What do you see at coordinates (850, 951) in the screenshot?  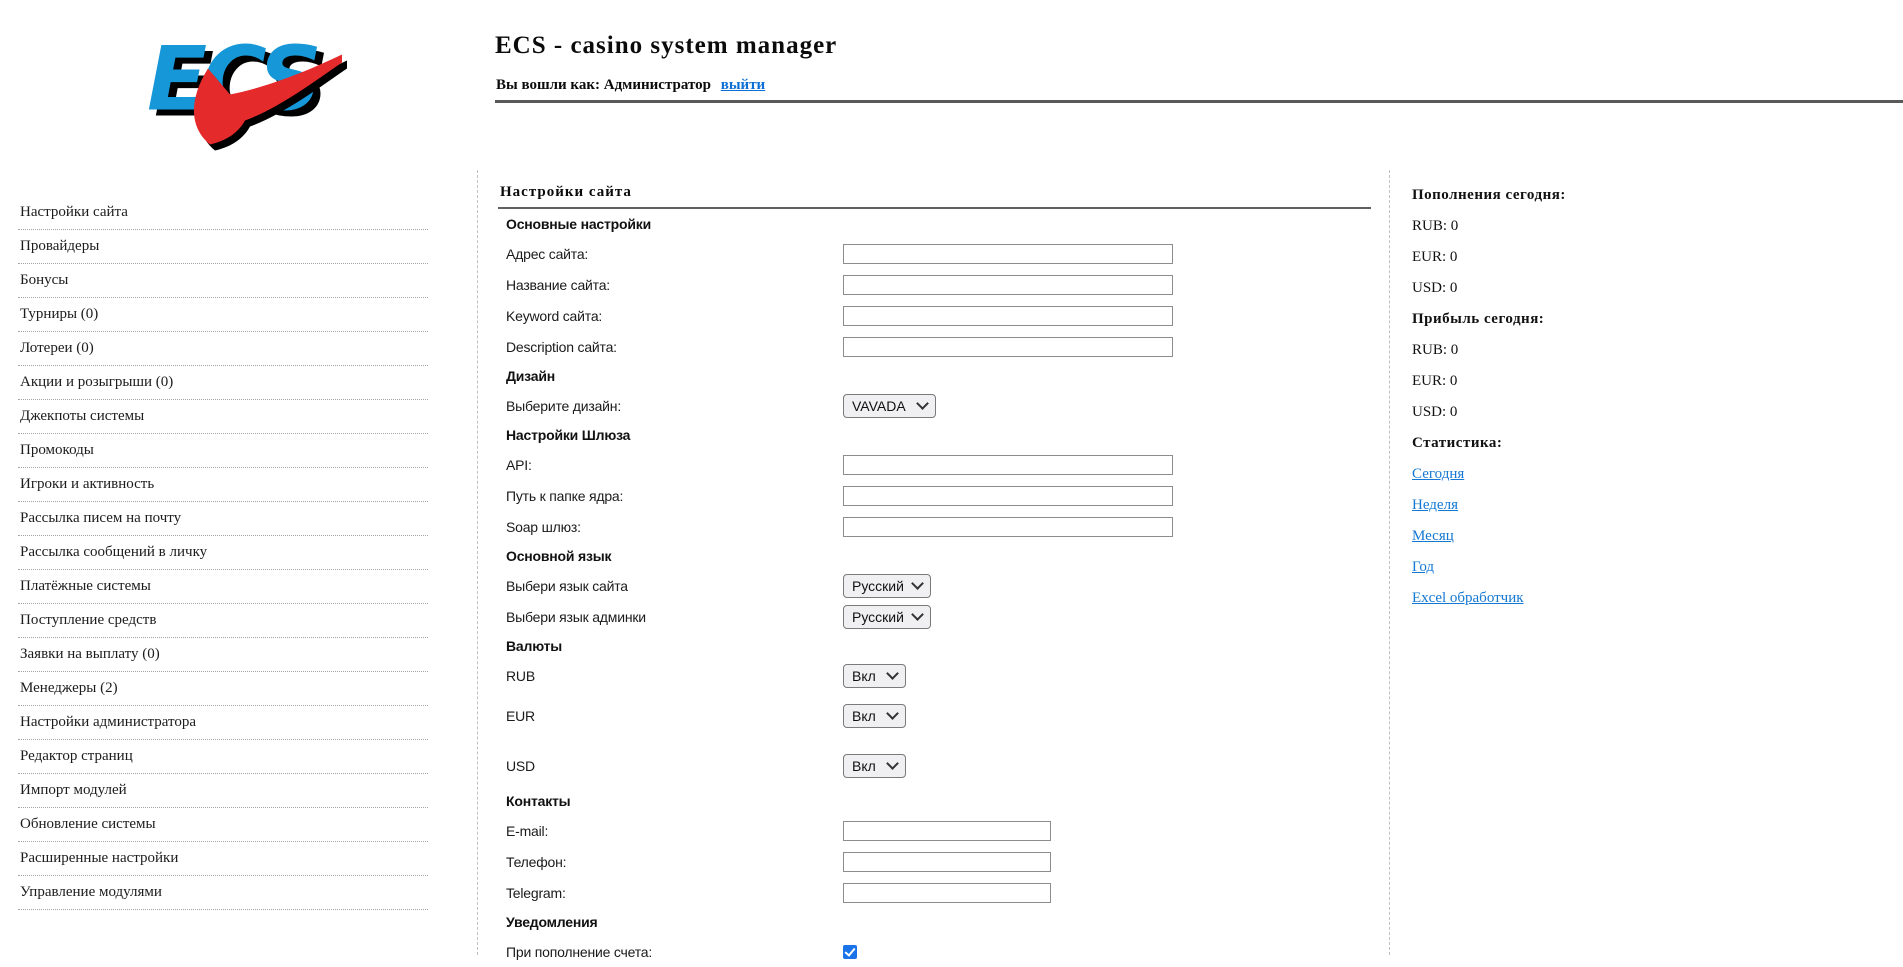 I see `deposit-notify-checkbox` at bounding box center [850, 951].